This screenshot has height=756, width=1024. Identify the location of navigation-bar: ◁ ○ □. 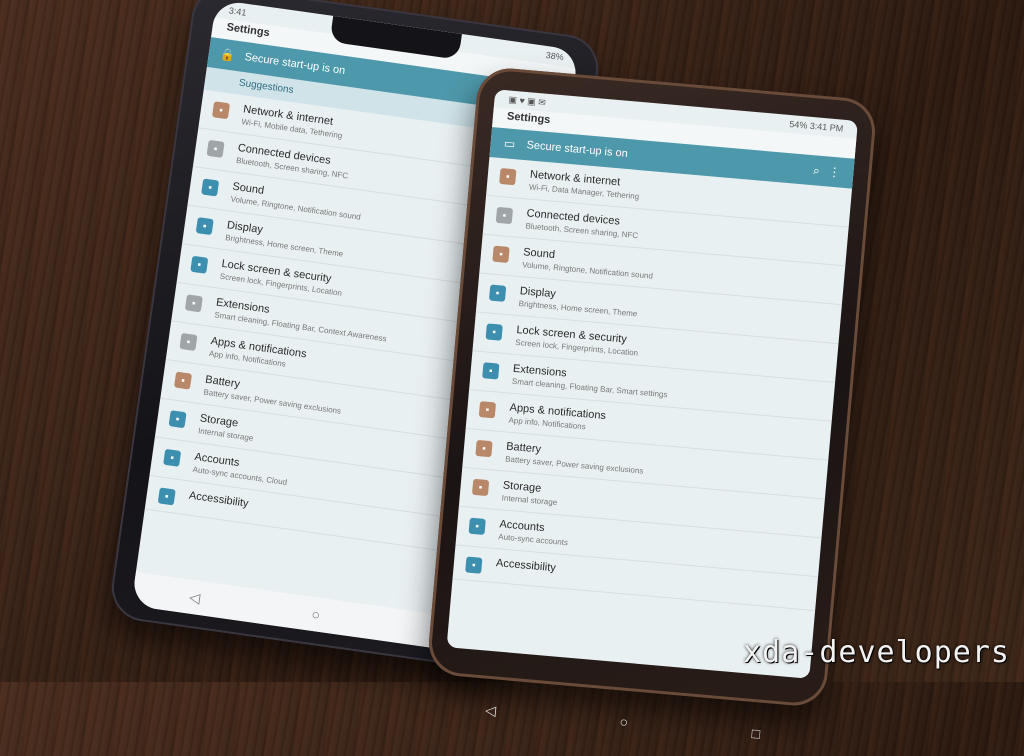
(622, 721).